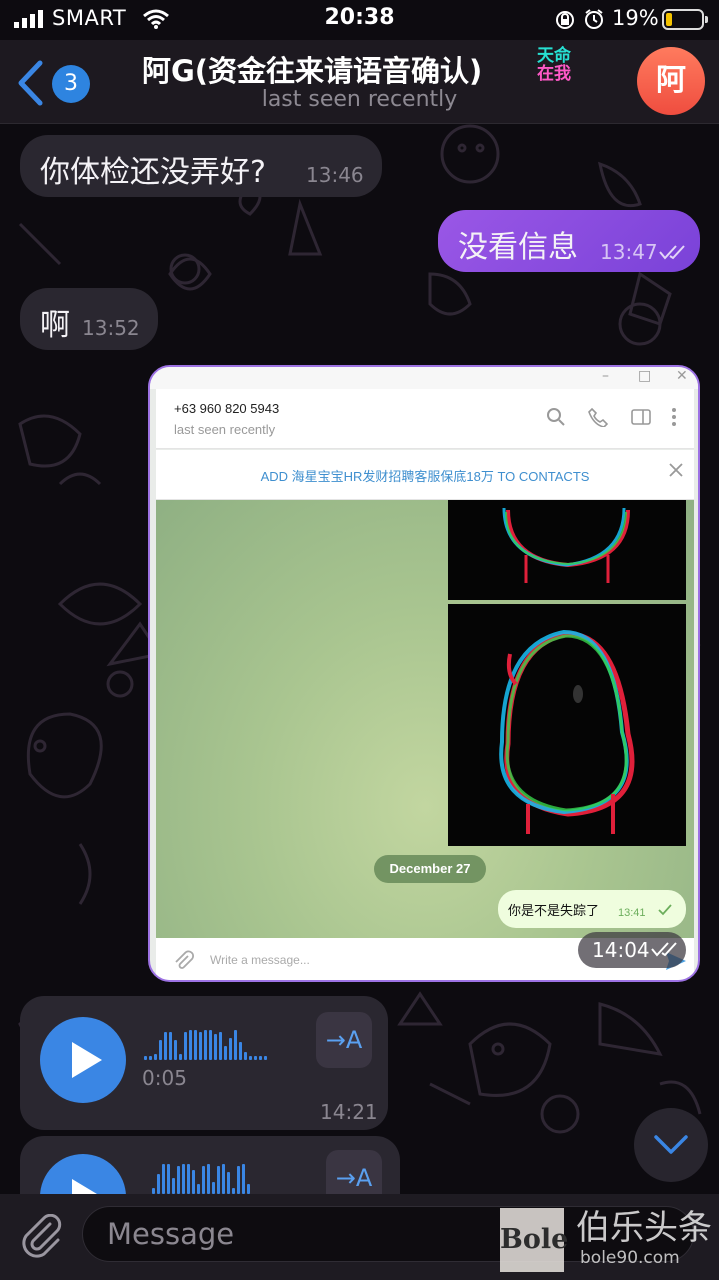  Describe the element at coordinates (55, 325) in the screenshot. I see `message-text: 啊` at that location.